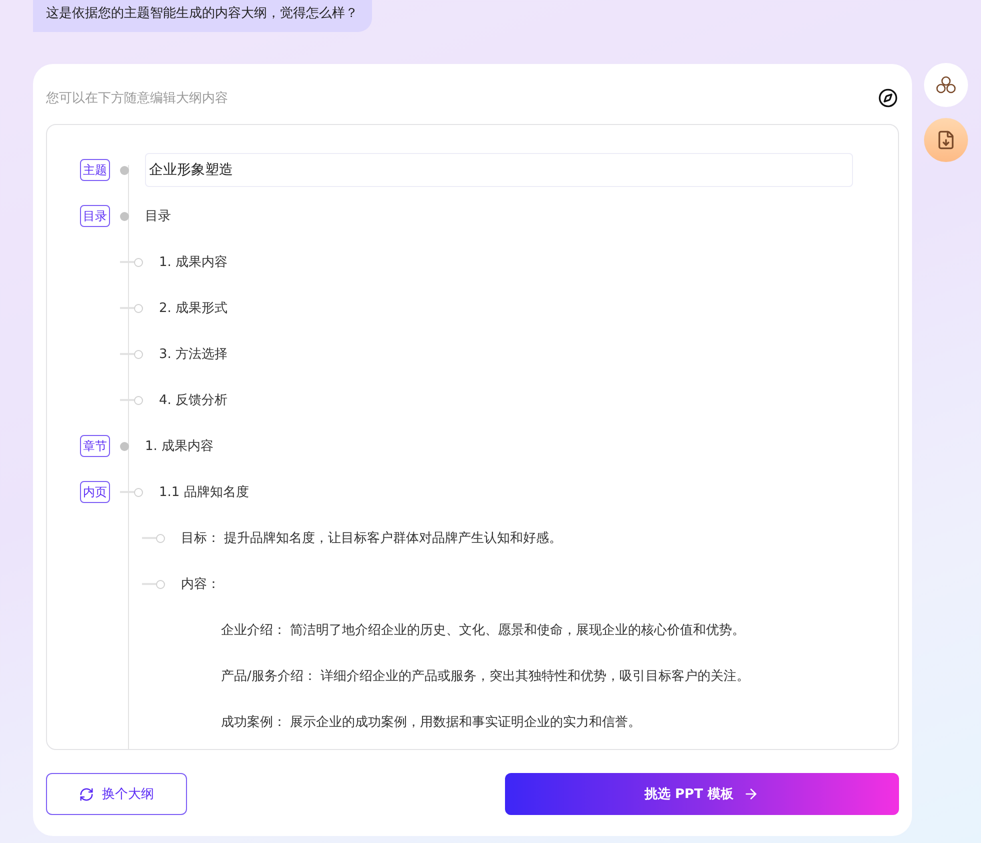  Describe the element at coordinates (483, 630) in the screenshot. I see `outline-item: 企业介绍： 简洁明了地介绍企业的历史、文化、愿景和使命，展现企业的核心价值和优势。` at that location.